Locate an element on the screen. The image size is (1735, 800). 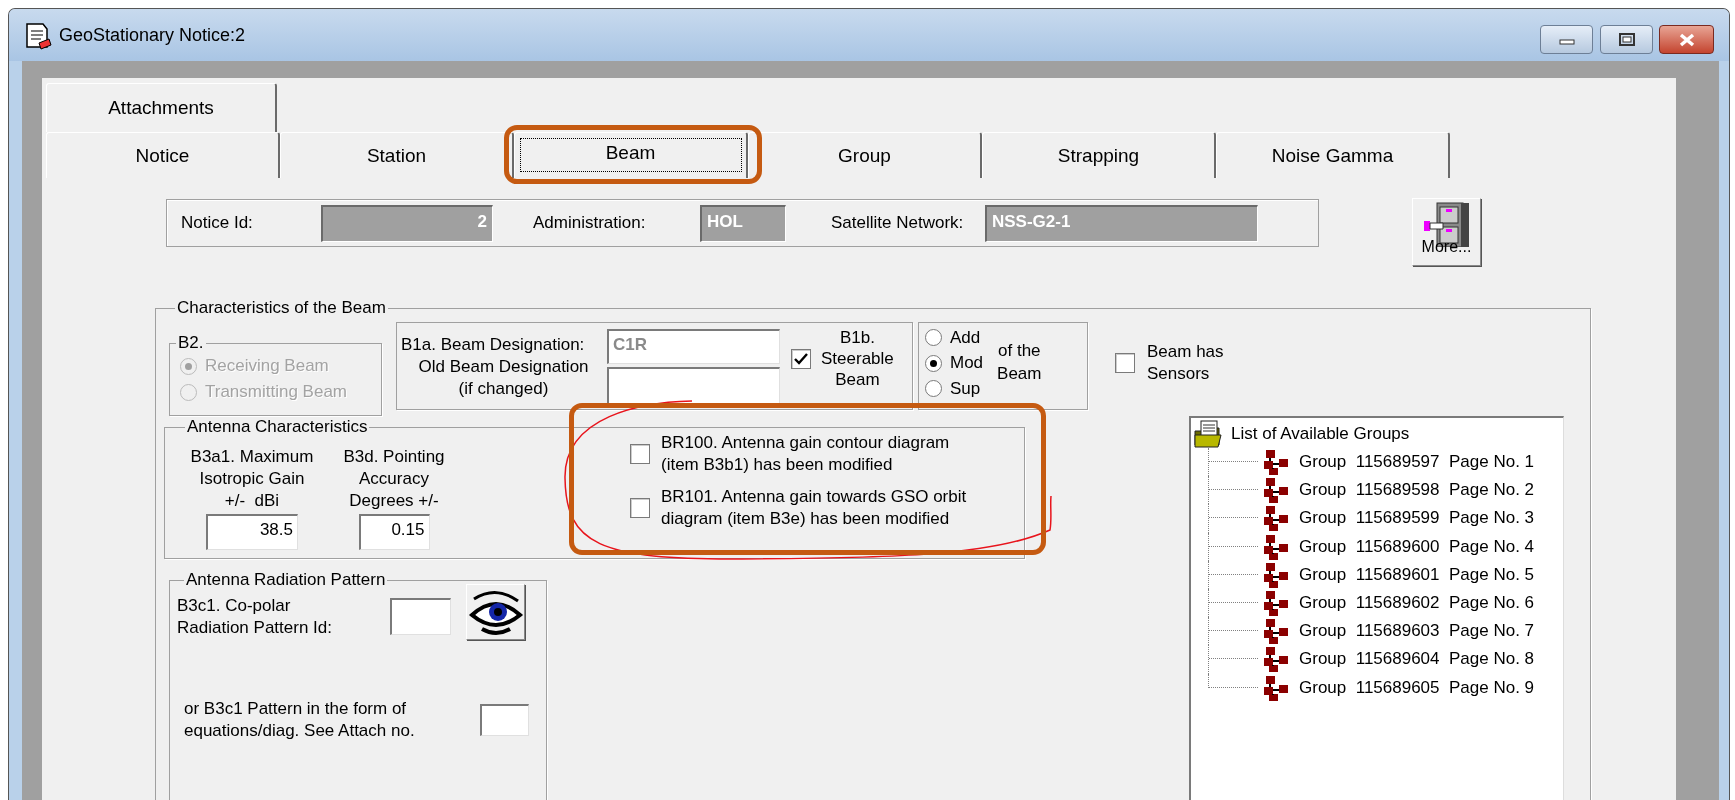
tree-item: Group 115689605 Page No. 9 is located at coordinates (1417, 687).